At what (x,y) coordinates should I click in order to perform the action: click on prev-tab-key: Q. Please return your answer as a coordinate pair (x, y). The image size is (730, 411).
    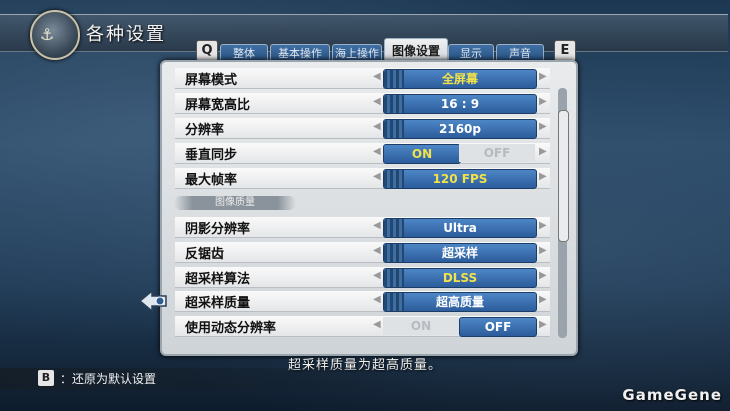
    Looking at the image, I should click on (207, 51).